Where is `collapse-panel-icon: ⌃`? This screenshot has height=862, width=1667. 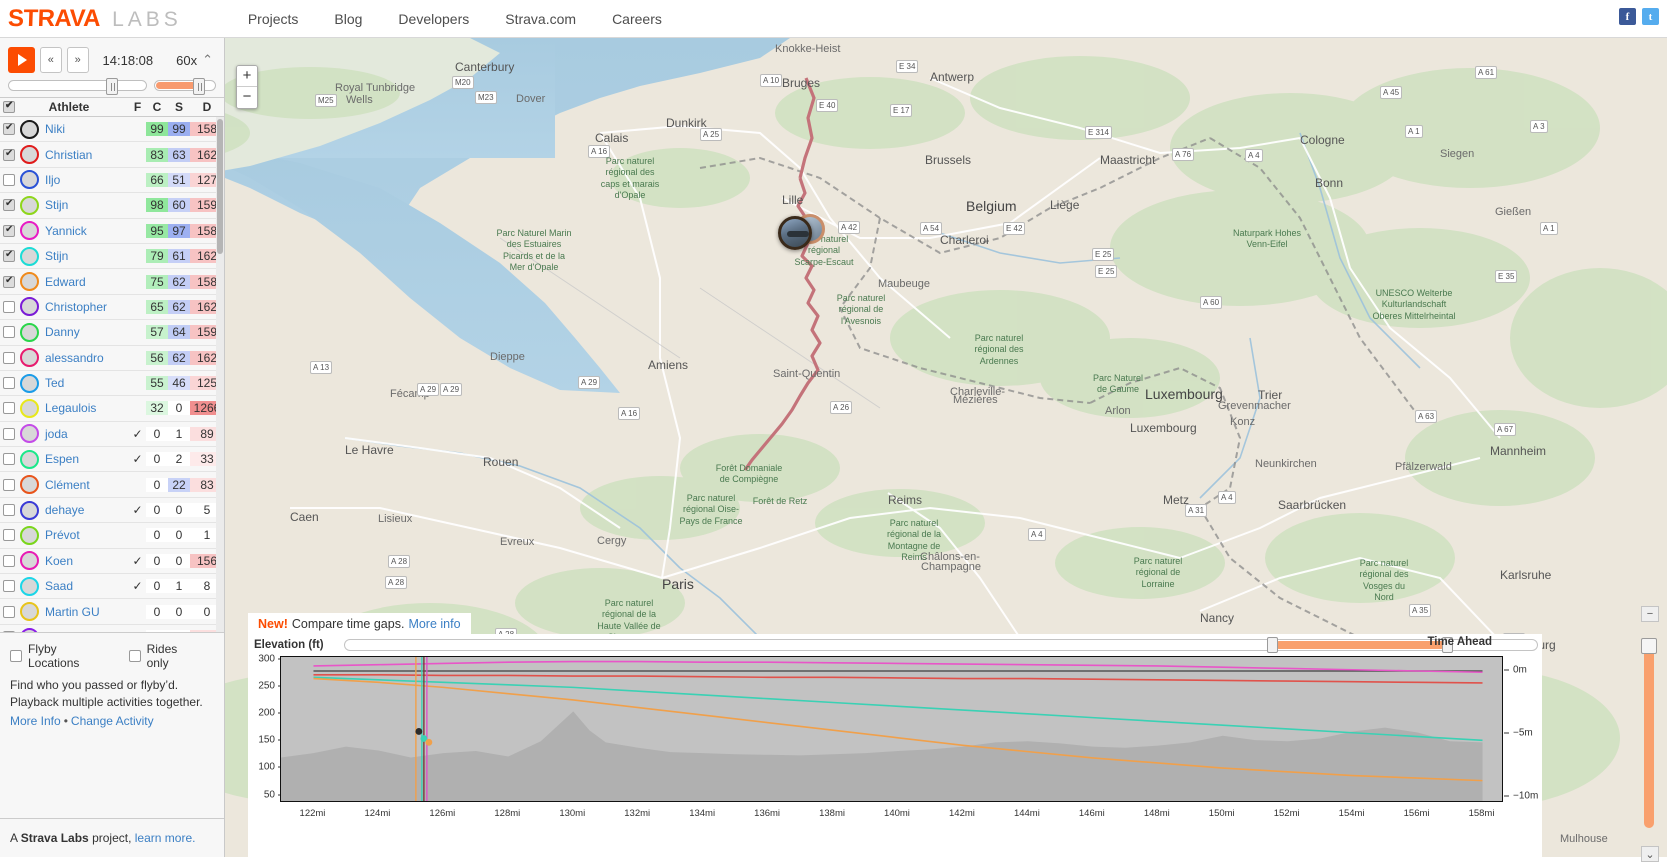
collapse-panel-icon: ⌃ is located at coordinates (209, 60).